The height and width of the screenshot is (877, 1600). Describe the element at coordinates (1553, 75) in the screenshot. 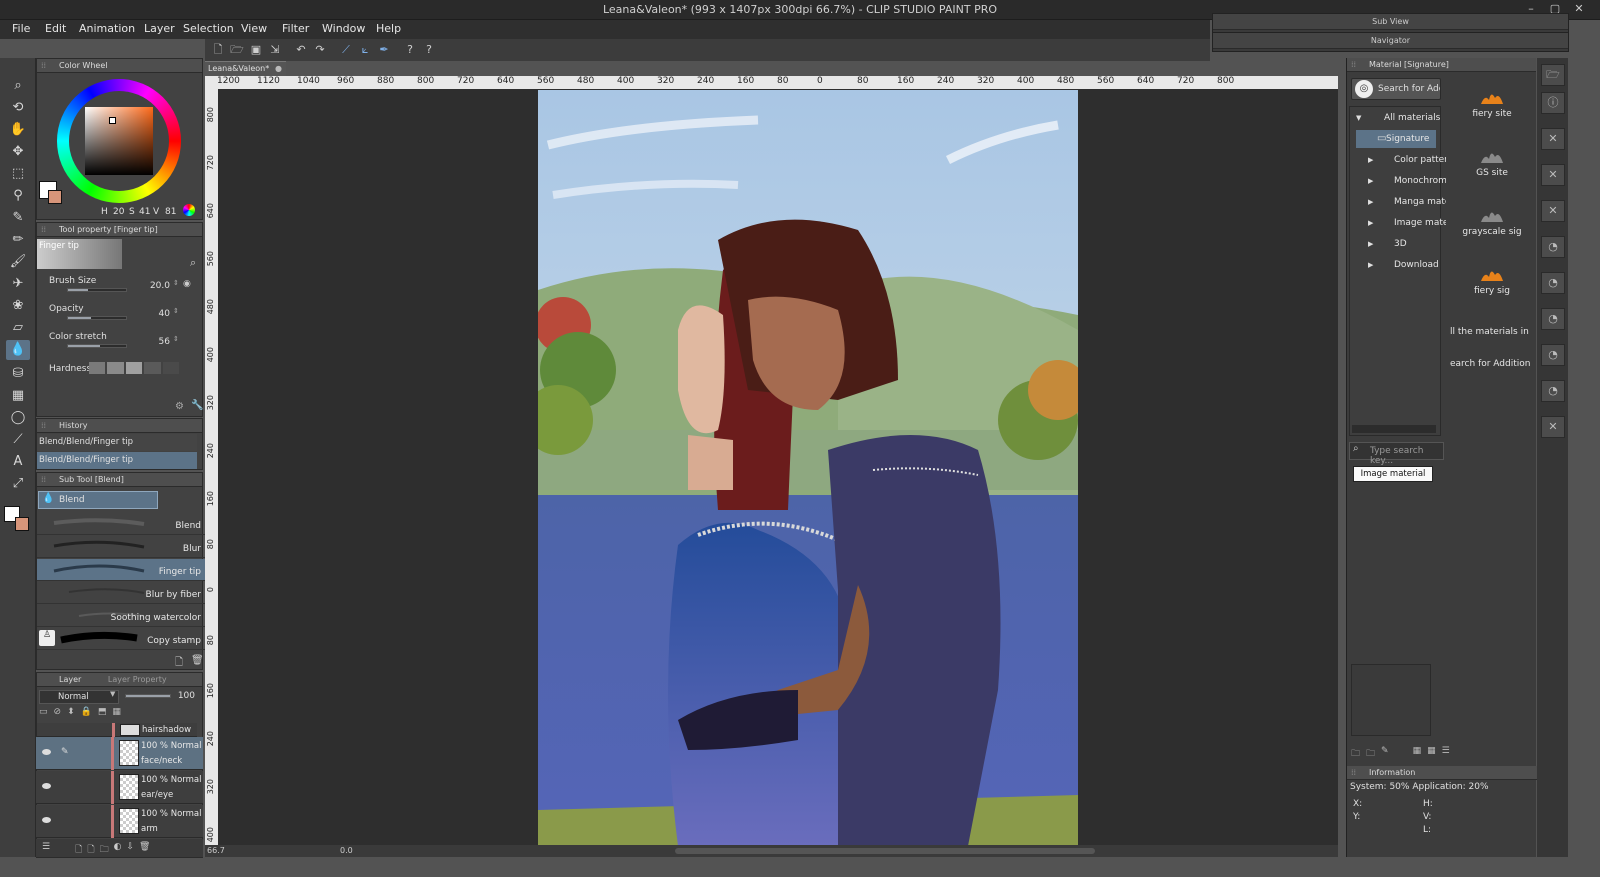

I see `folder-icon: 🗁` at that location.